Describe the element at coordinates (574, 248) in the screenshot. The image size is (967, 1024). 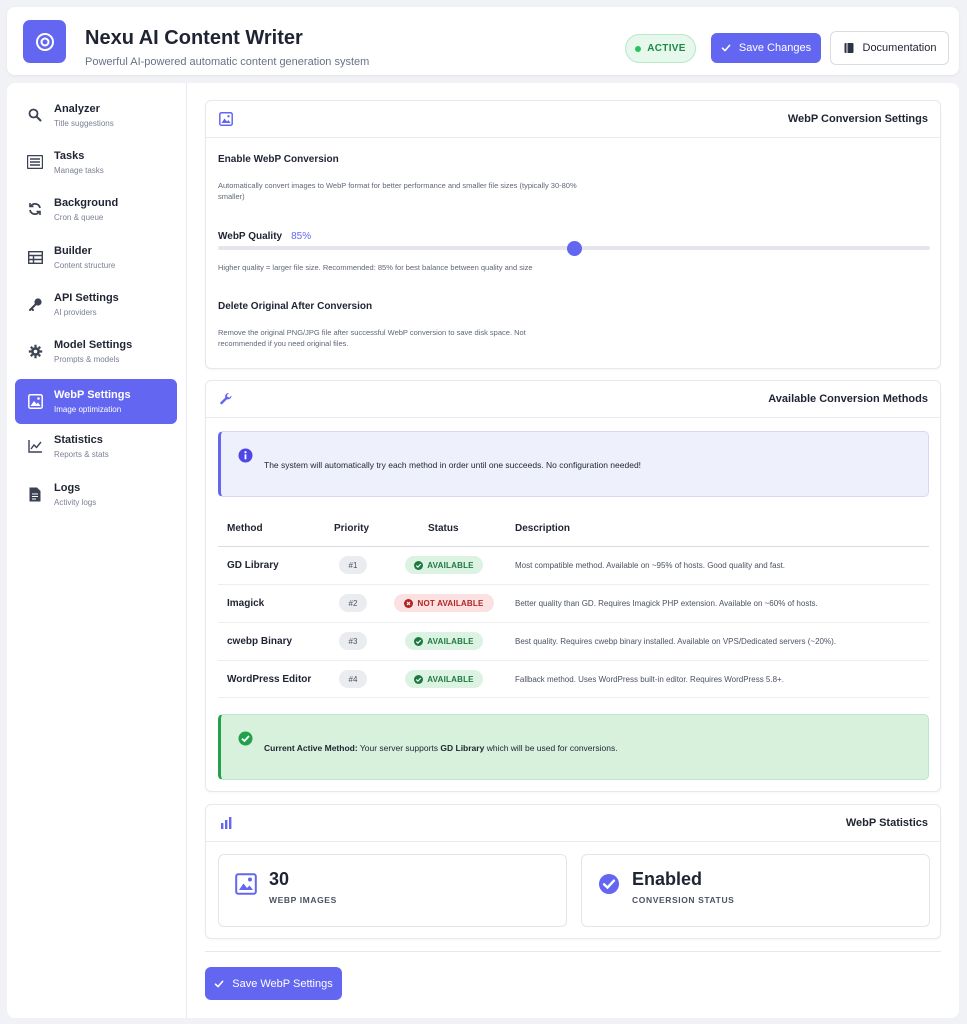
I see `quality-slider-thumb` at that location.